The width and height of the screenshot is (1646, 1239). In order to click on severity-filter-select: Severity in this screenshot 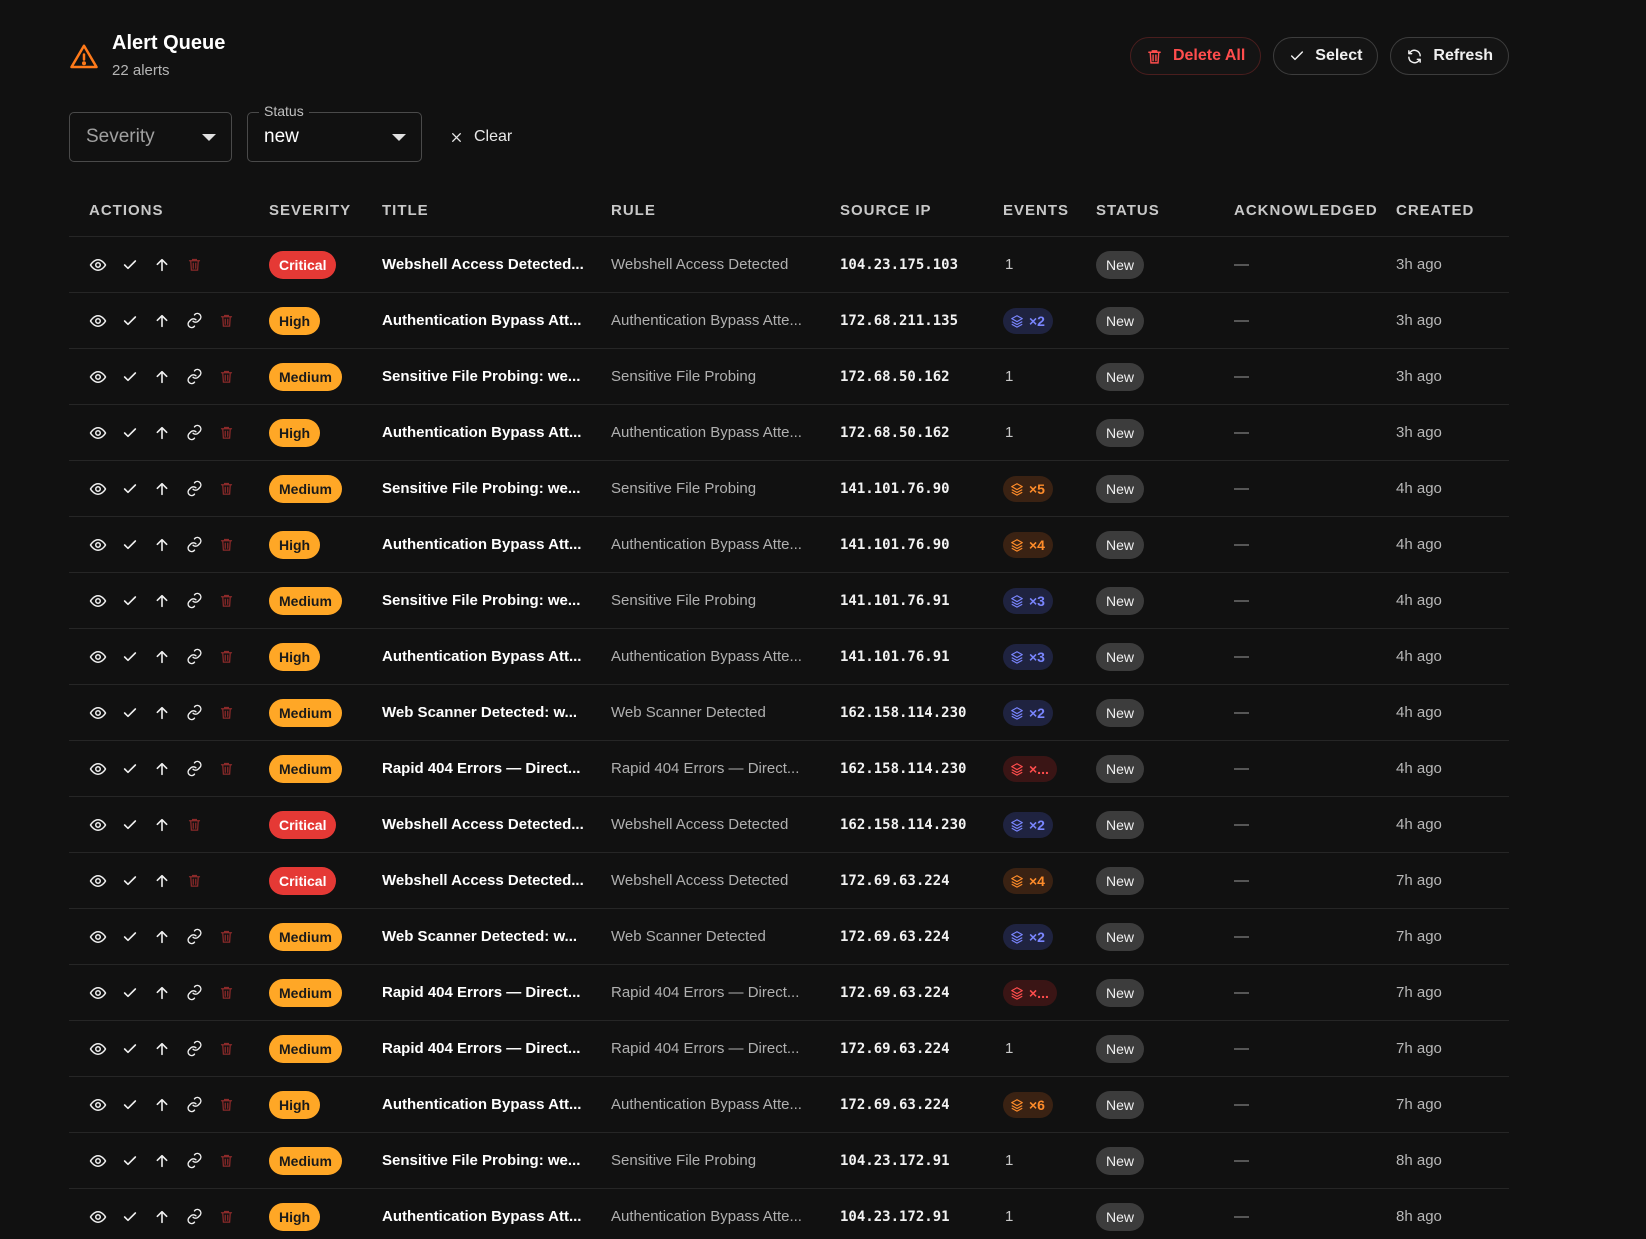, I will do `click(150, 137)`.